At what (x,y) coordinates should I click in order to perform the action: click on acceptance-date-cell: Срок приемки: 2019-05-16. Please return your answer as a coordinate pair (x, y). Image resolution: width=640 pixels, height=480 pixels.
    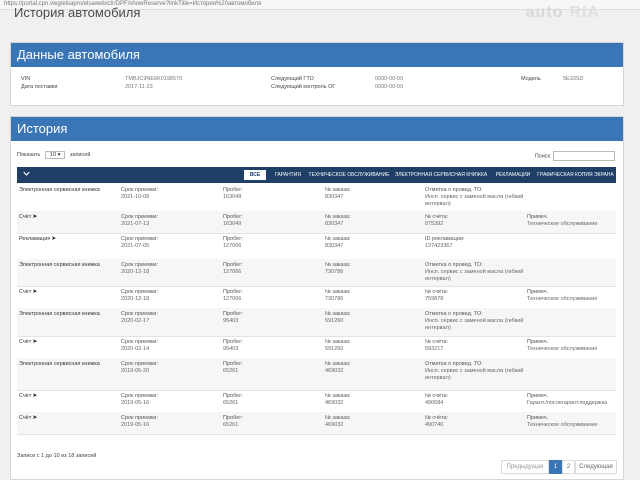
    Looking at the image, I should click on (139, 421).